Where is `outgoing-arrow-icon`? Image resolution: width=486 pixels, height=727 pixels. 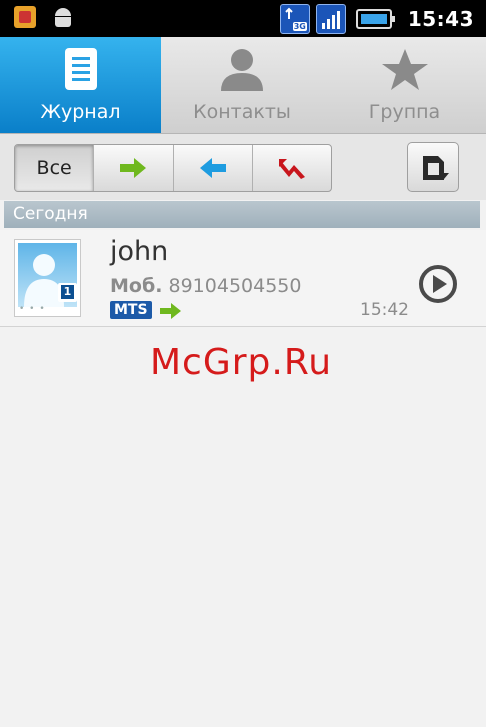
outgoing-arrow-icon is located at coordinates (133, 168).